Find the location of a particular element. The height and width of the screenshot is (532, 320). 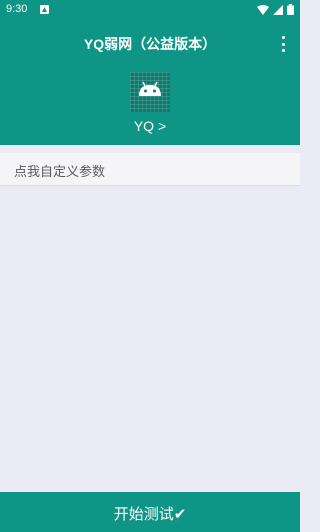

start-test-label: 开始测试✔ is located at coordinates (150, 514).